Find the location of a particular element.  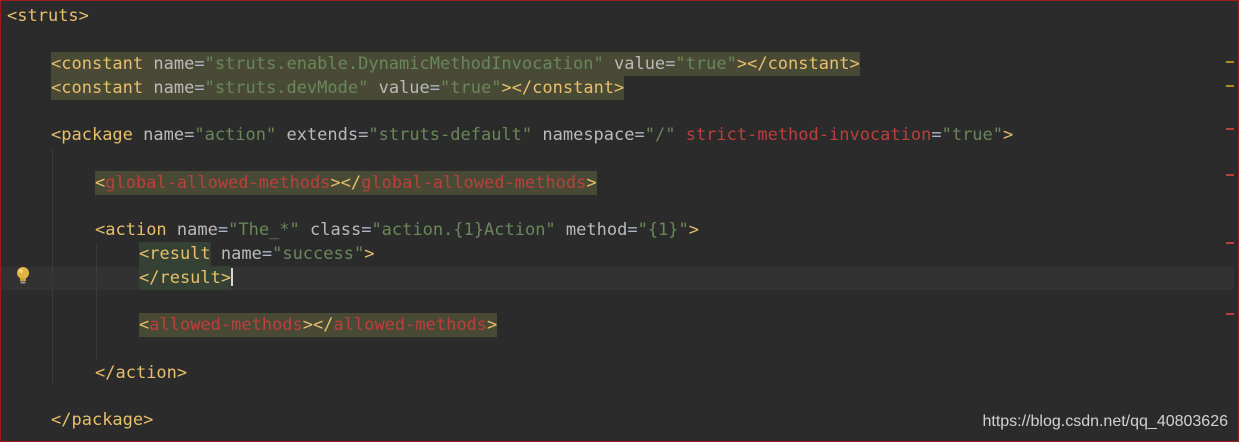

text-cursor is located at coordinates (232, 277).